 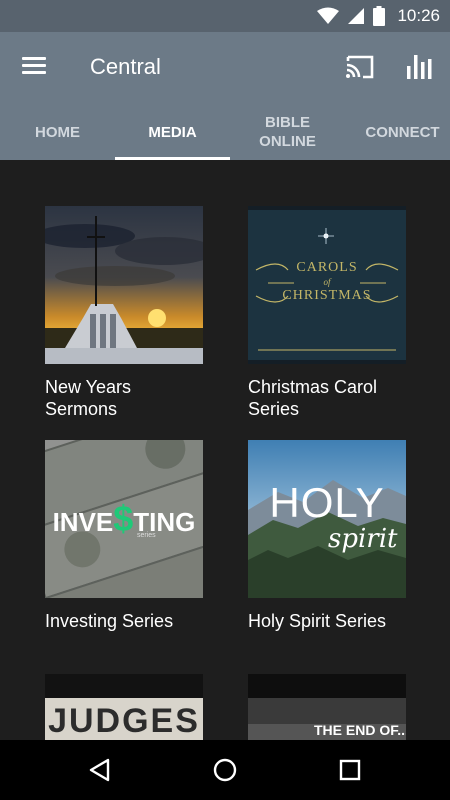 I want to click on navigation-bar, so click(x=225, y=770).